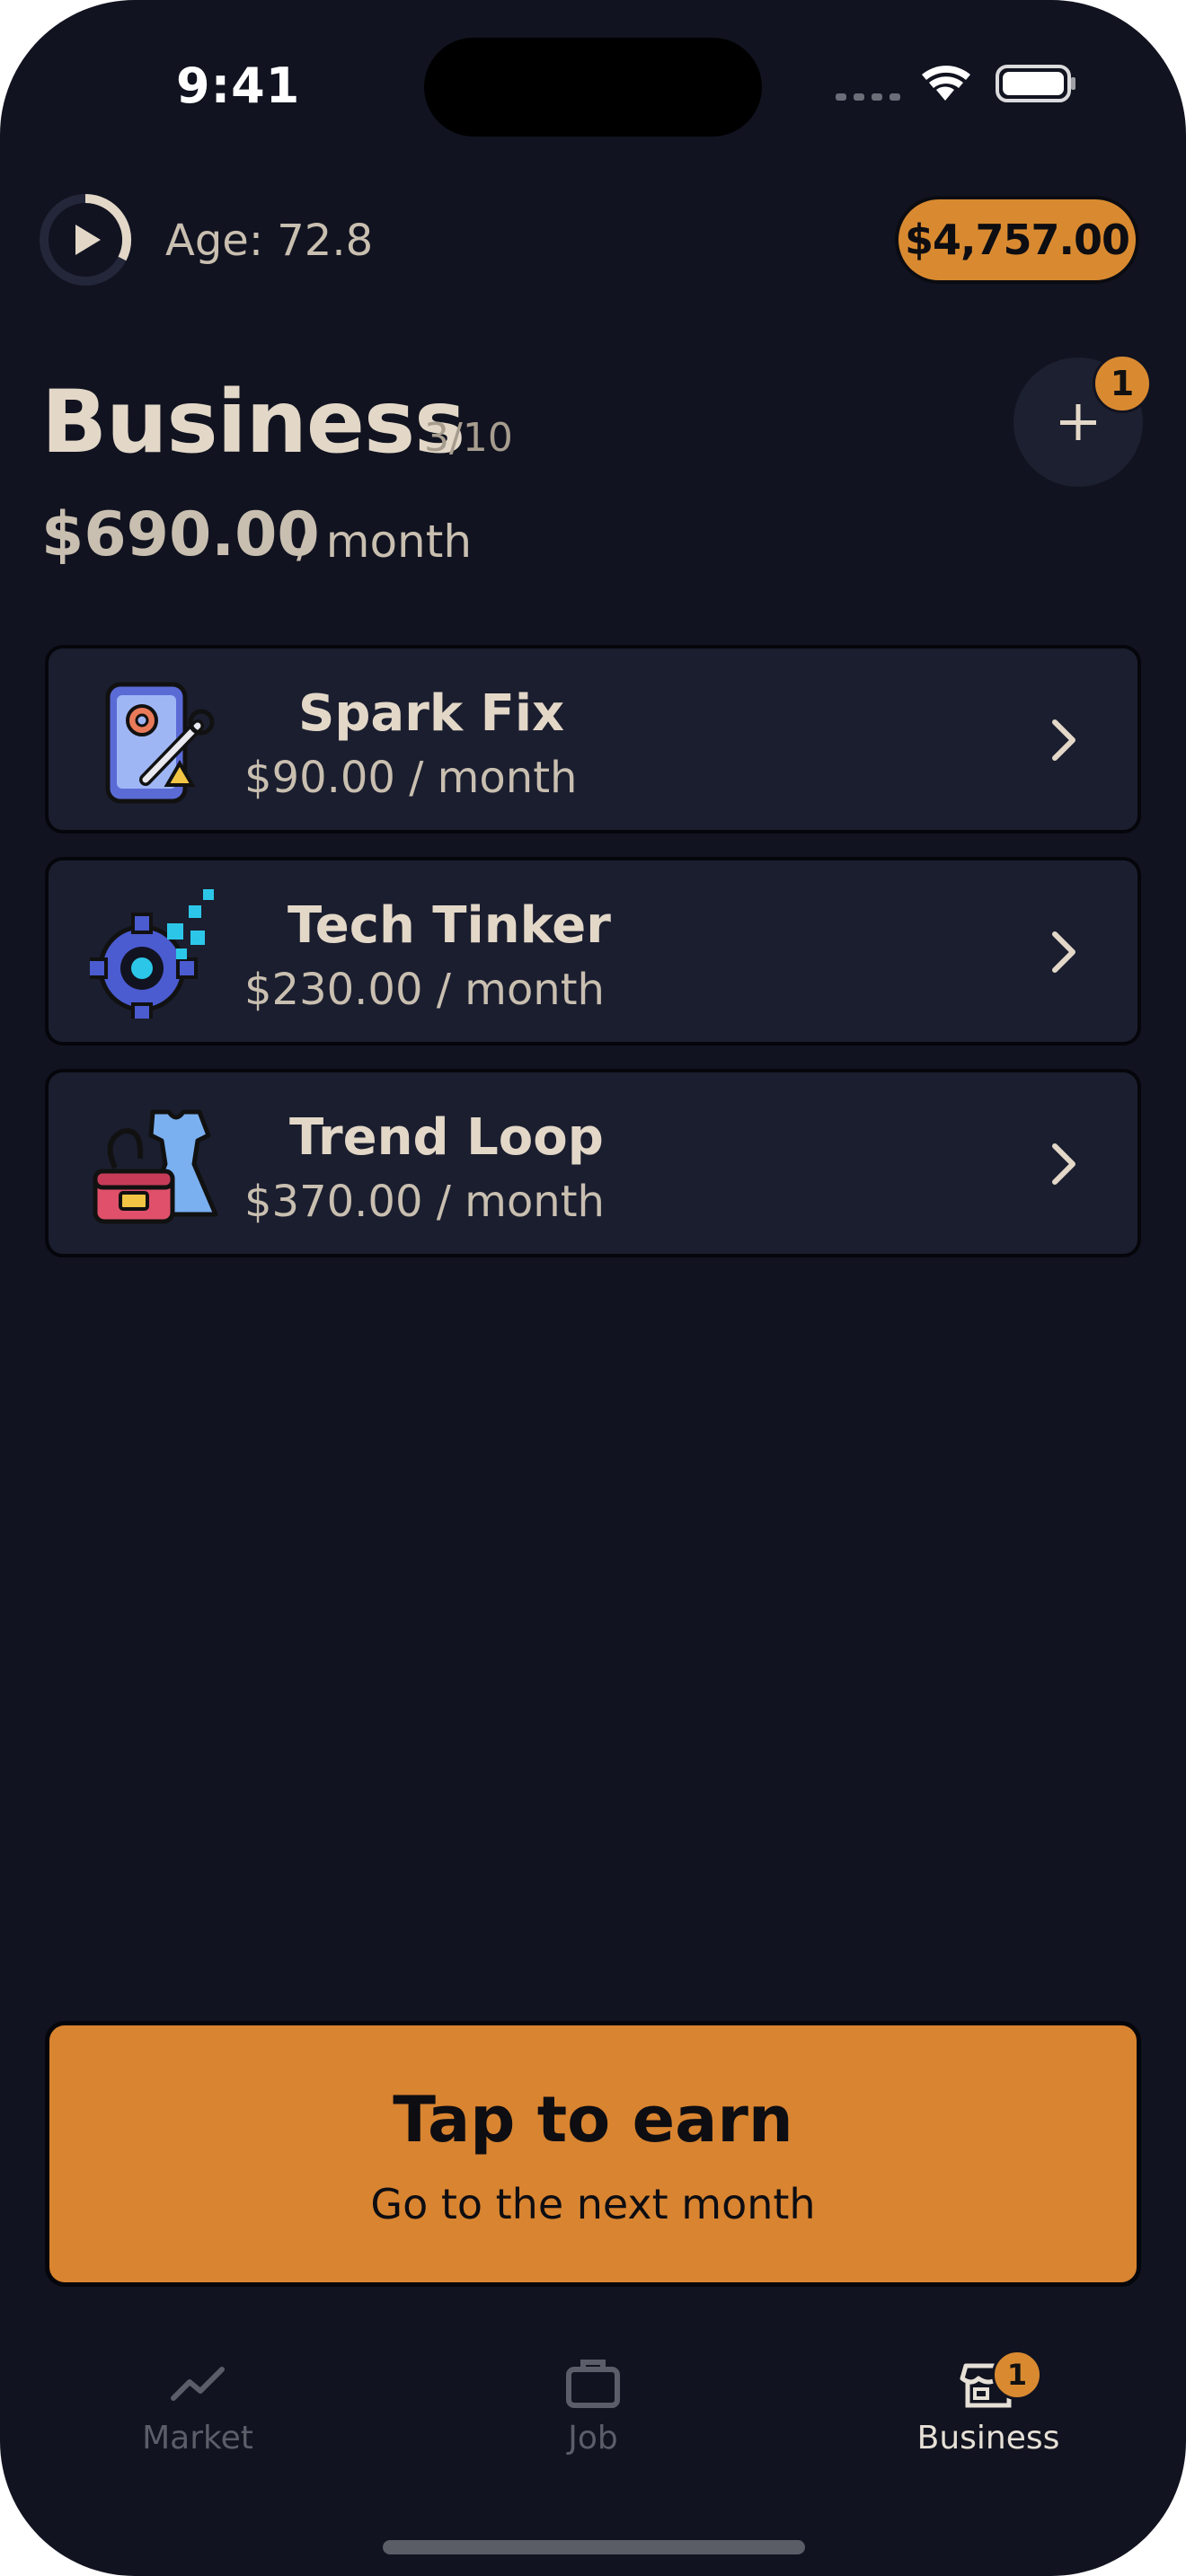  I want to click on cash-balance: $4,757.00, so click(1017, 240).